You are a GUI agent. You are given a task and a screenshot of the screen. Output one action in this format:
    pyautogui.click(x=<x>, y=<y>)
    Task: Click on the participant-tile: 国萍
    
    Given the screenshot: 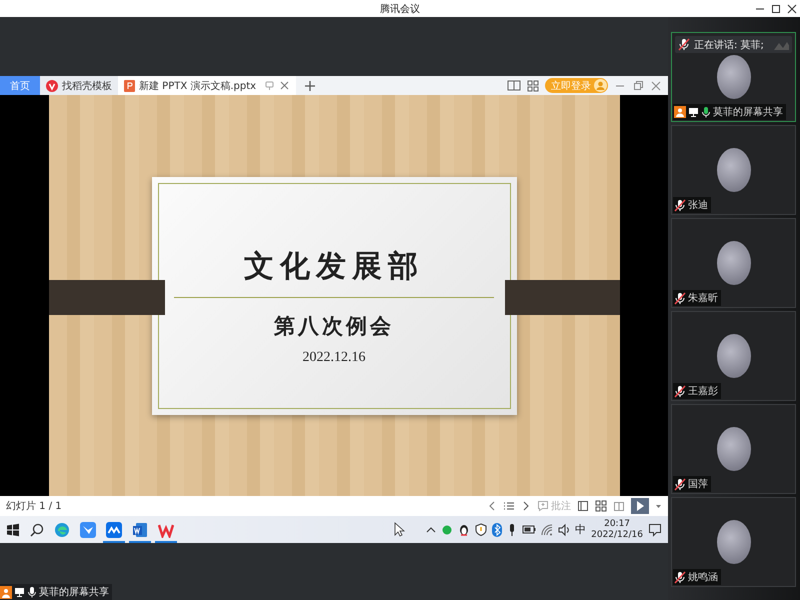 What is the action you would take?
    pyautogui.click(x=733, y=449)
    